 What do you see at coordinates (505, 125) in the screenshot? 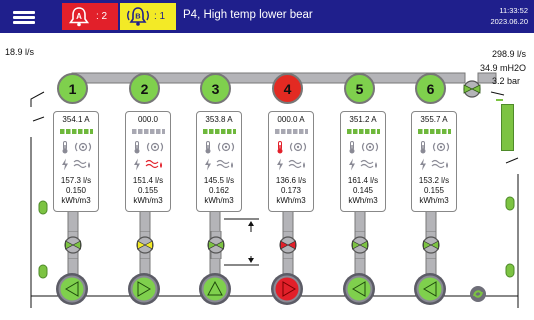
I see `pressure-level-bar` at bounding box center [505, 125].